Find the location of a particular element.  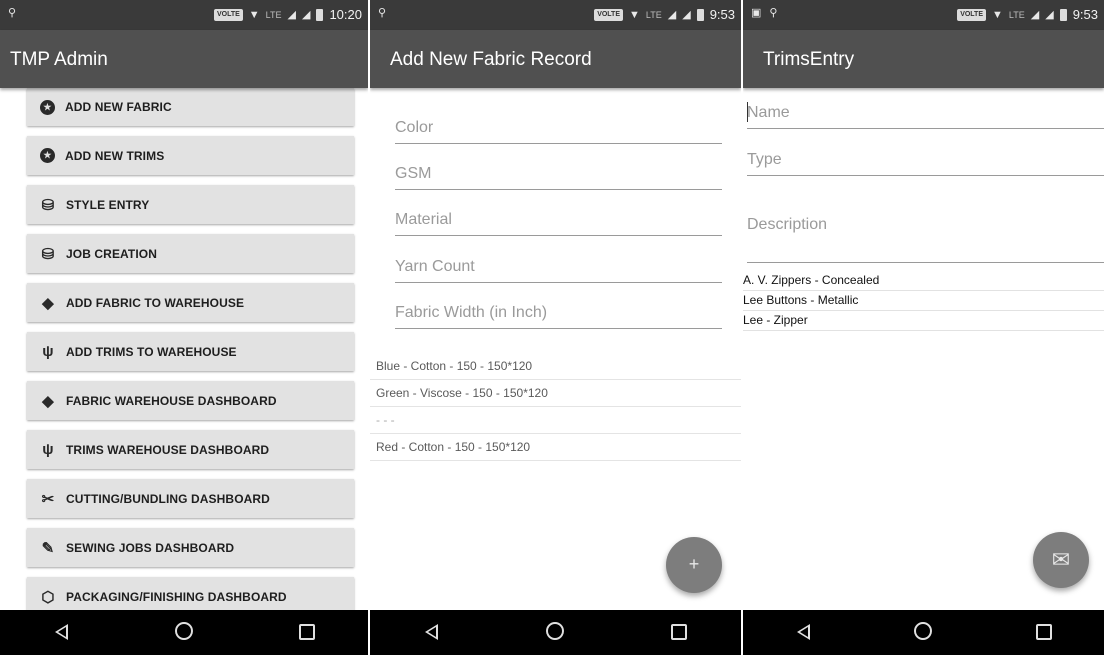

field-placeholder: Yarn Count is located at coordinates (435, 266).